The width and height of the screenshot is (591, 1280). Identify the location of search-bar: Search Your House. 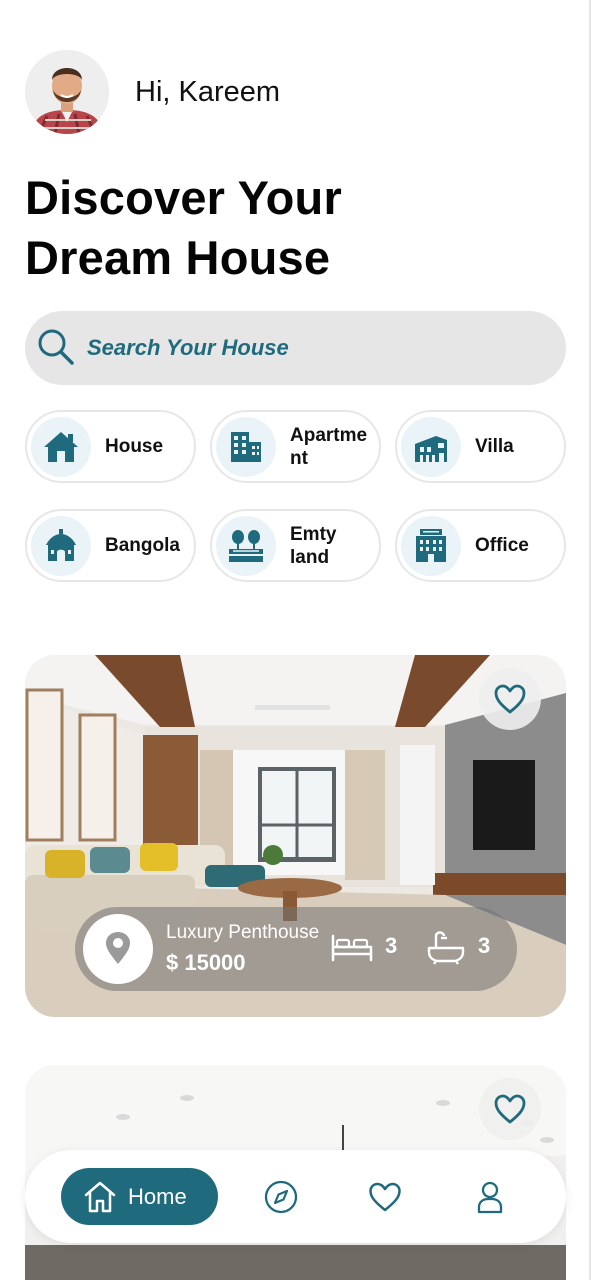
(295, 348).